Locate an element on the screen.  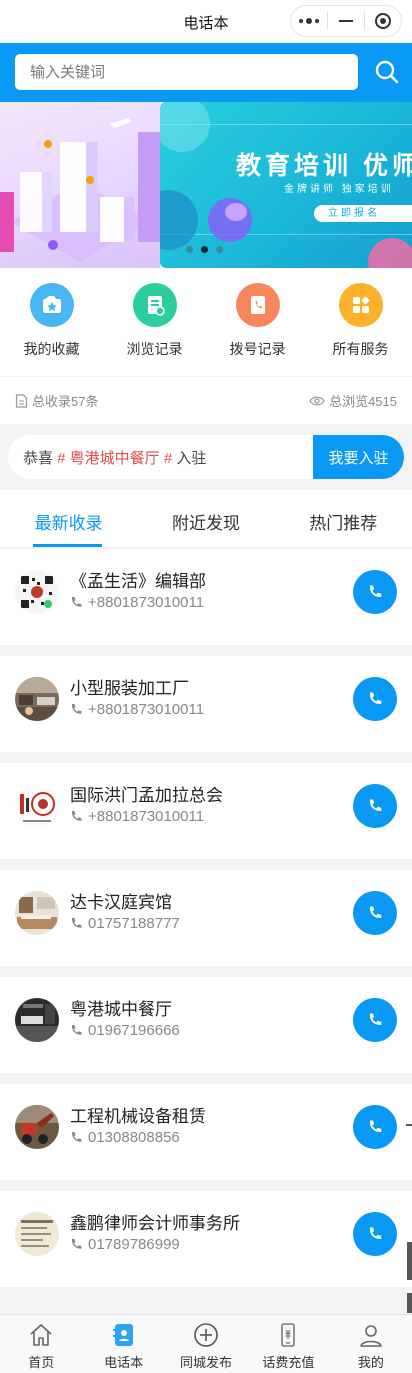
machinery-avatar is located at coordinates (37, 1127).